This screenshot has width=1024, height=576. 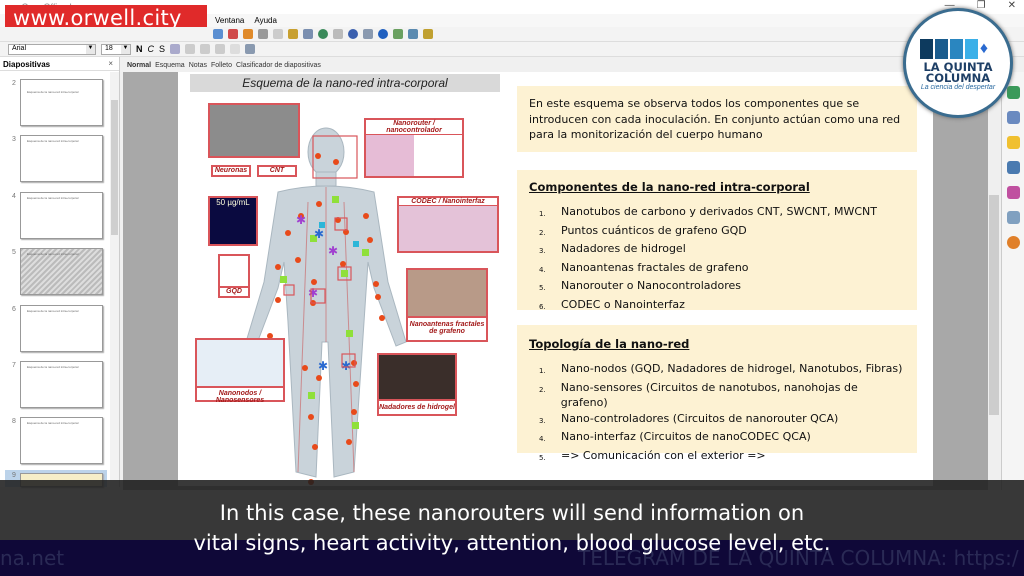 What do you see at coordinates (278, 67) in the screenshot?
I see `tab-clasificador: Clasificador de diapositivas` at bounding box center [278, 67].